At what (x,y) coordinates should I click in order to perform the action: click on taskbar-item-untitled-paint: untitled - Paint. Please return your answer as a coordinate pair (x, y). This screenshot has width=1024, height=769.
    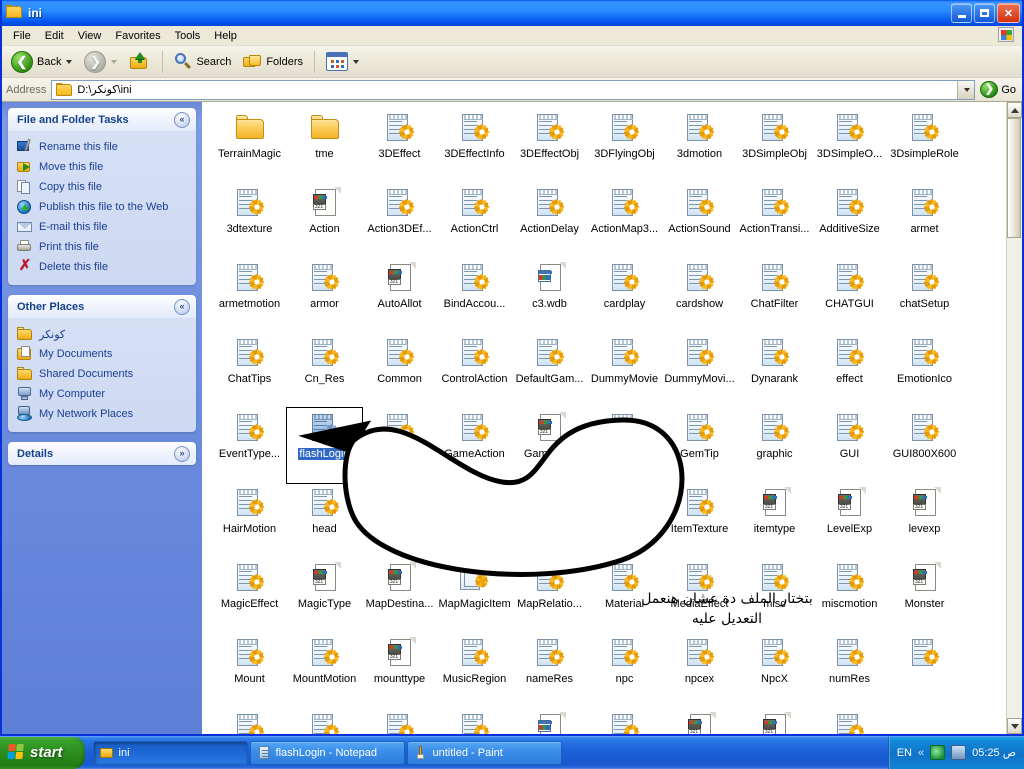
    Looking at the image, I should click on (484, 753).